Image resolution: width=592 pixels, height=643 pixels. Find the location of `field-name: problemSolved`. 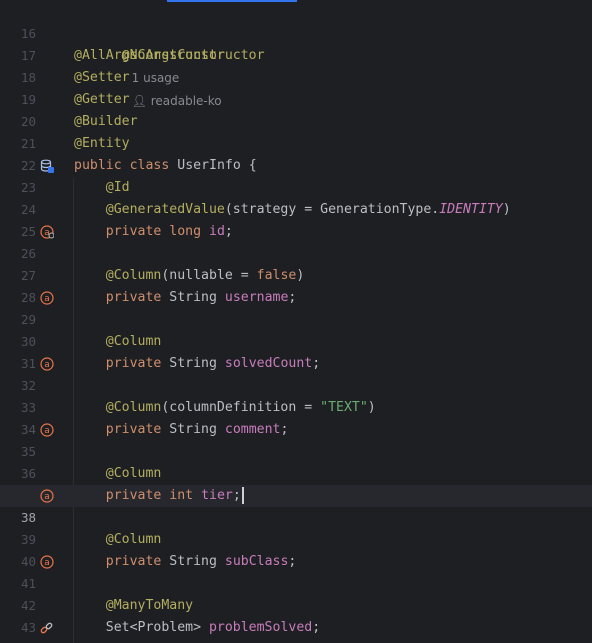

field-name: problemSolved is located at coordinates (260, 627).